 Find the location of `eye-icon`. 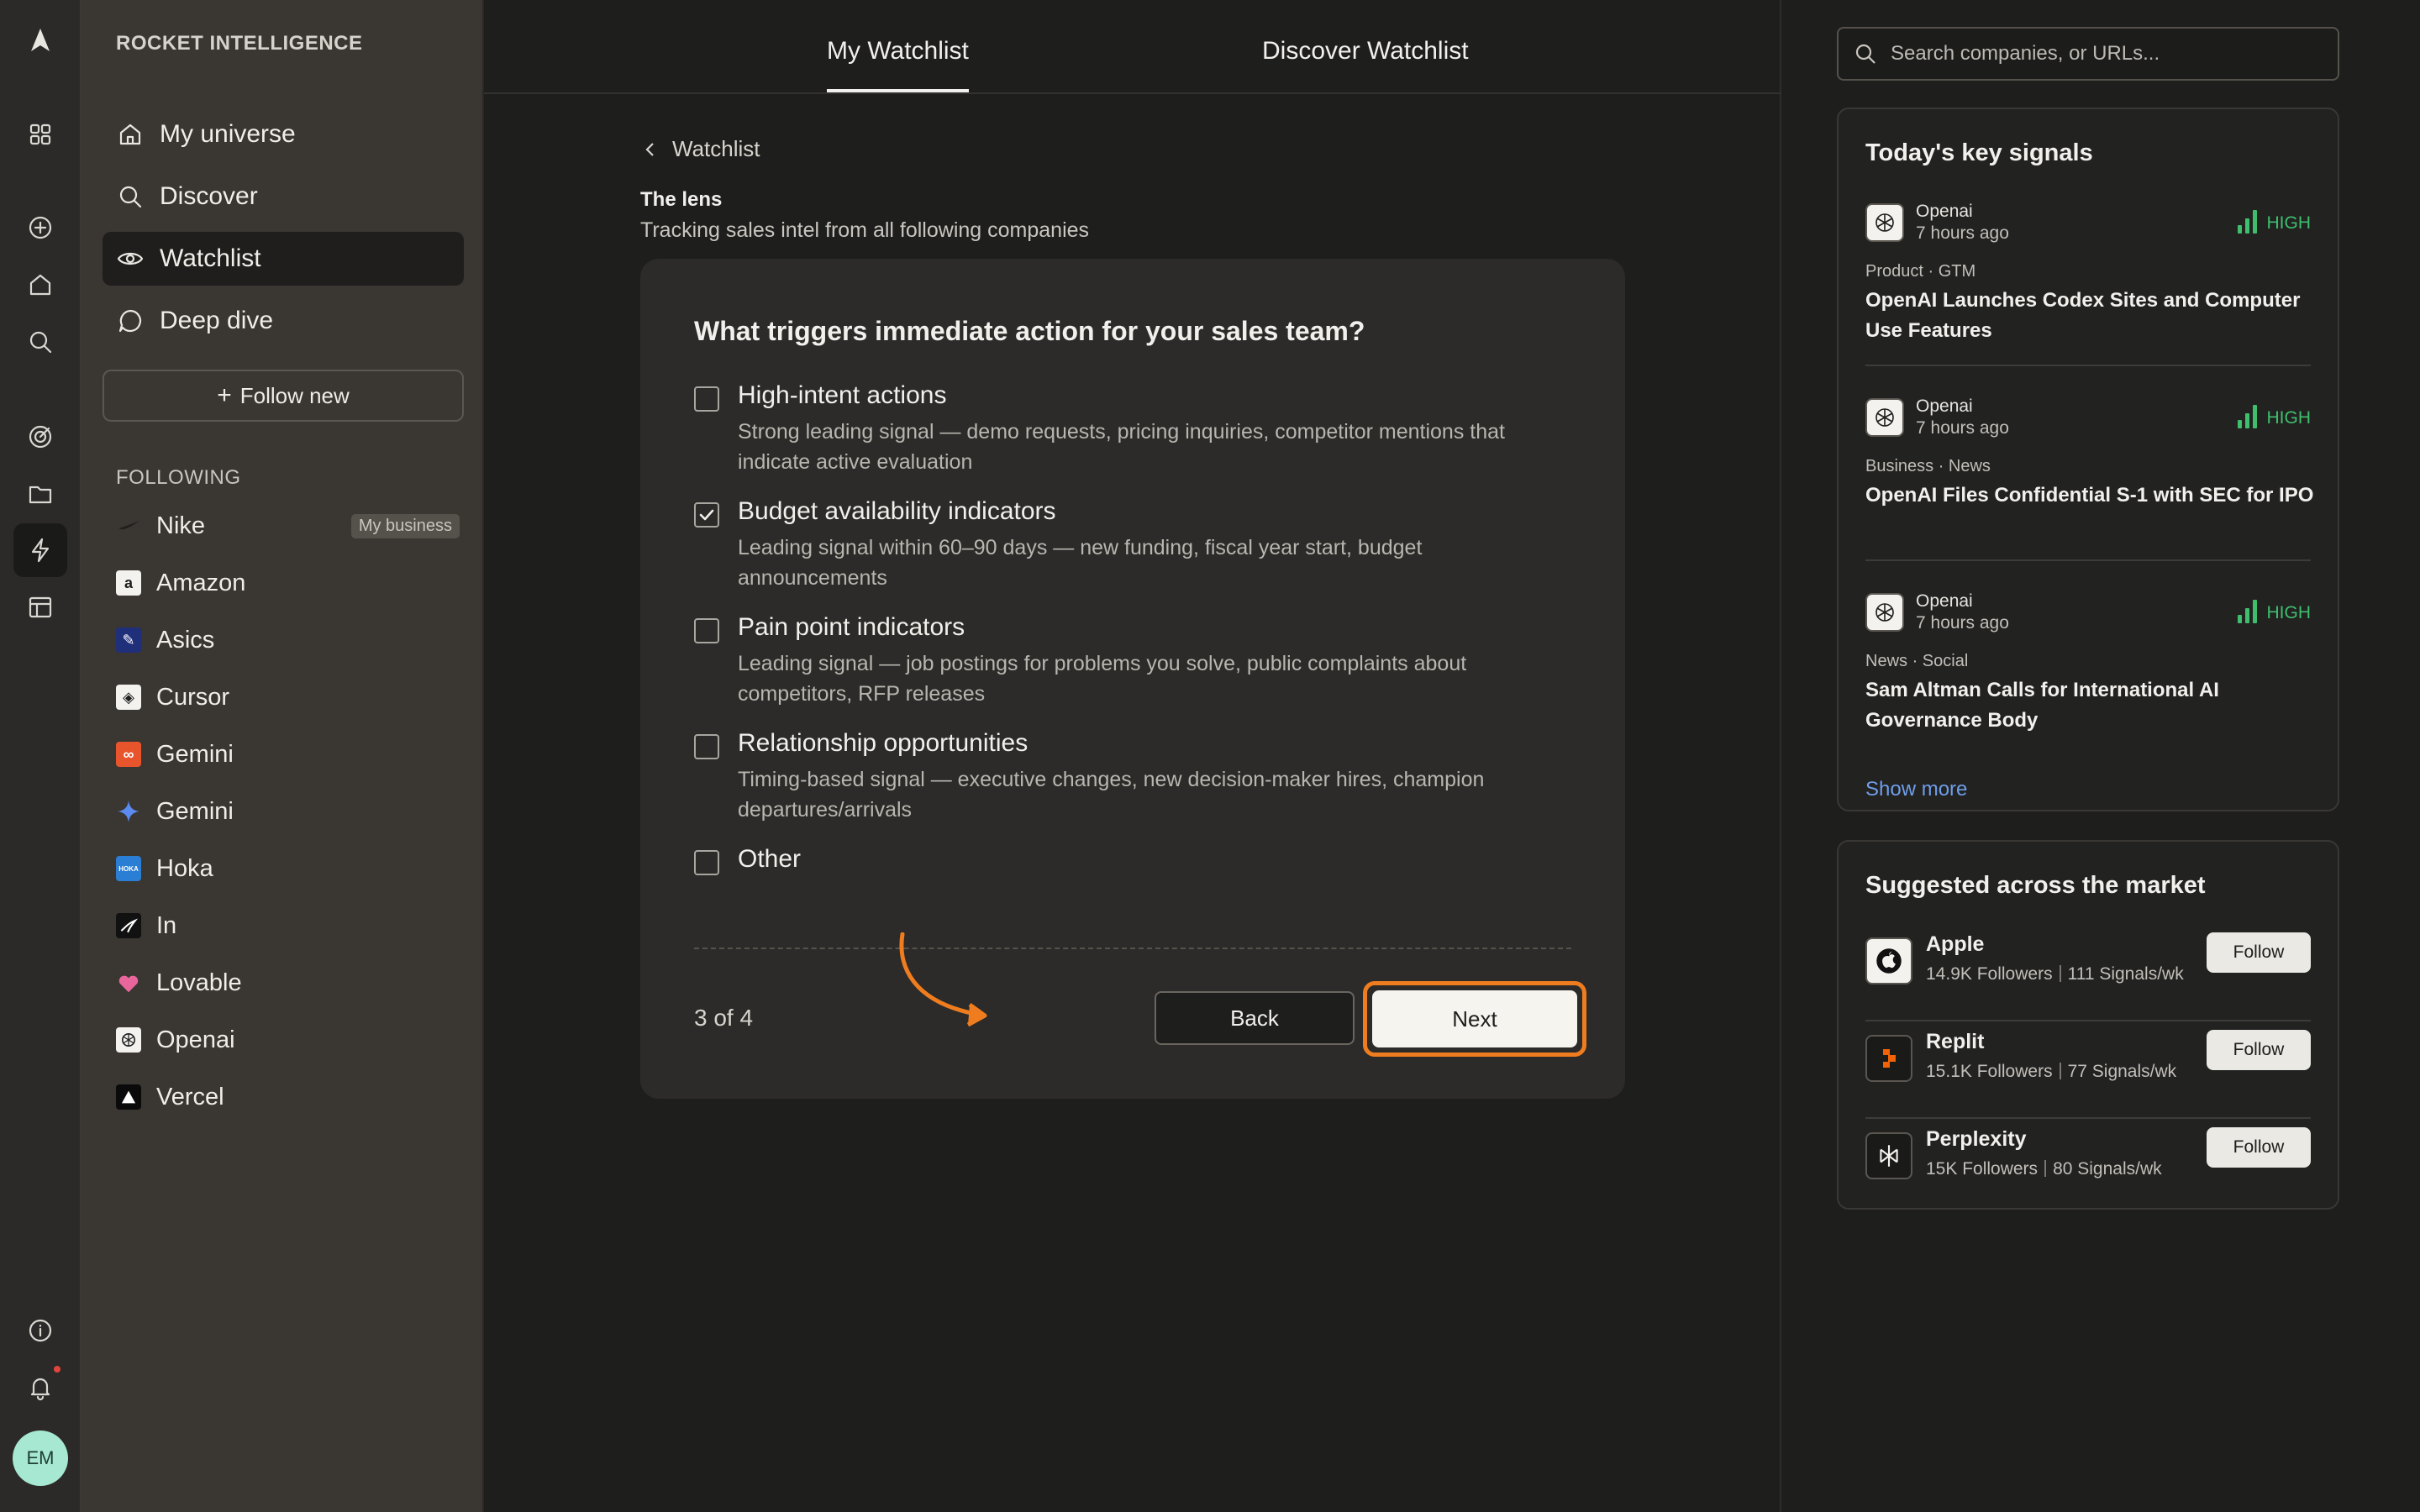

eye-icon is located at coordinates (130, 258).